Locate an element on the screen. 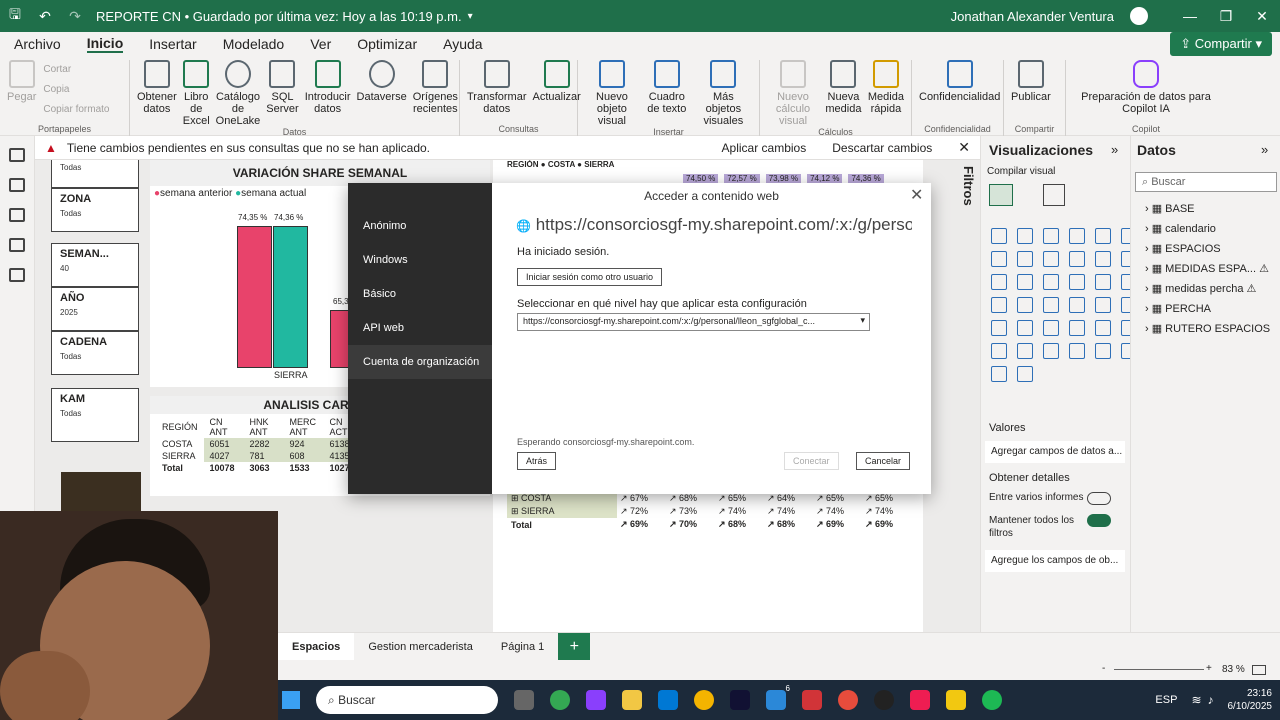 This screenshot has width=1280, height=720. nav-anonimo: Anónimo is located at coordinates (420, 226).